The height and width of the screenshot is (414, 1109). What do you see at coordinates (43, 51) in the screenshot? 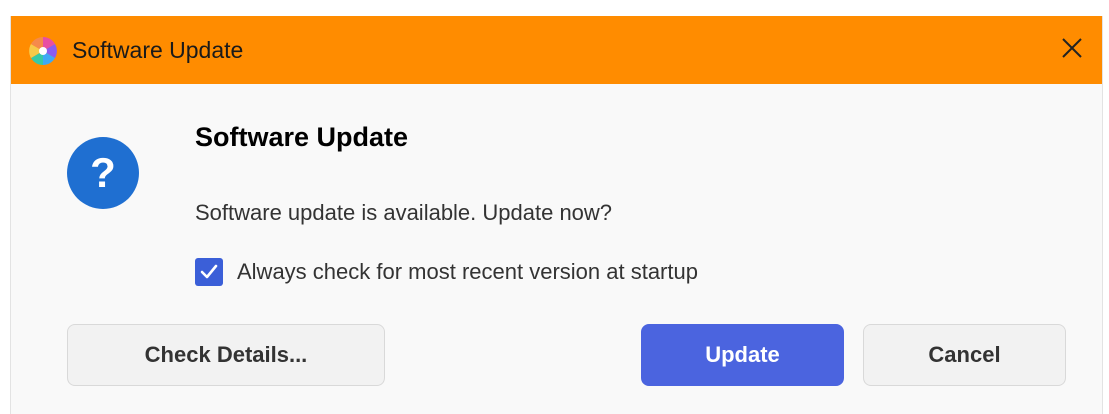
I see `software-update-app-icon` at bounding box center [43, 51].